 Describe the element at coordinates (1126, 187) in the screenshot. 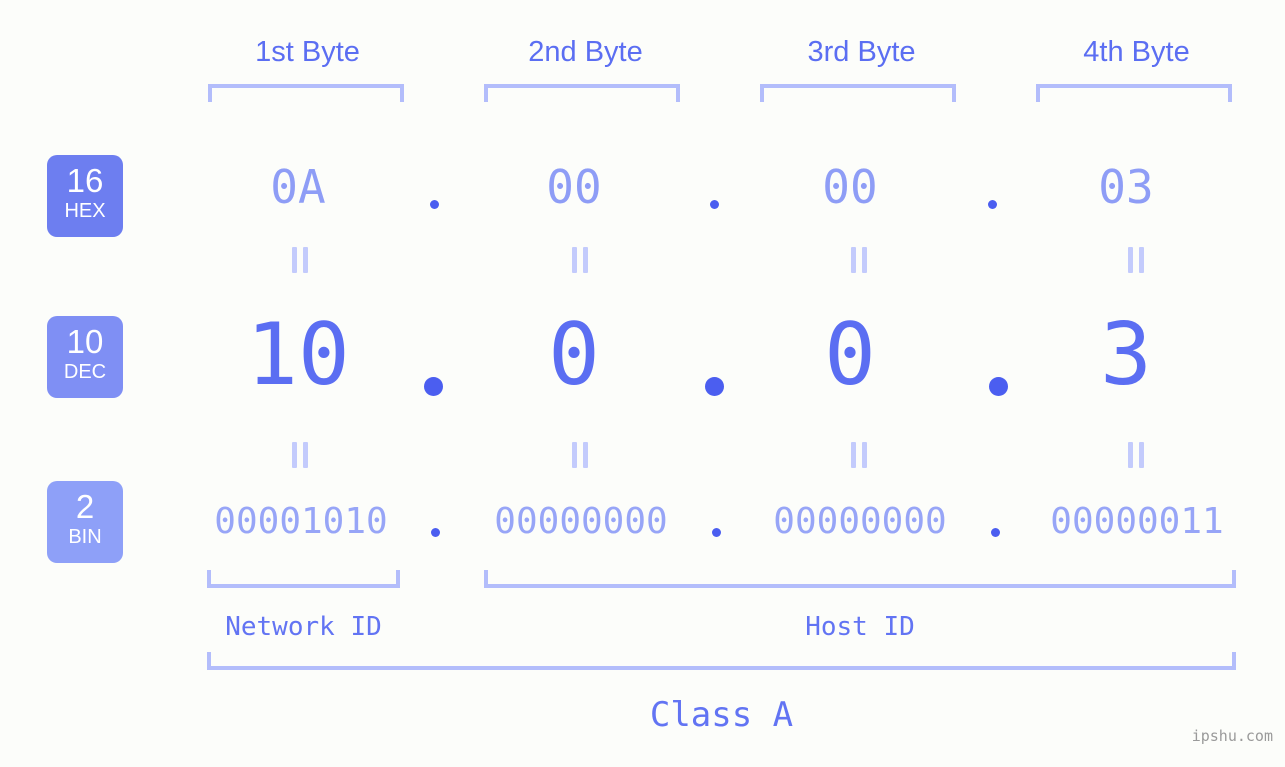

I see `hex-byte-4: 03` at that location.